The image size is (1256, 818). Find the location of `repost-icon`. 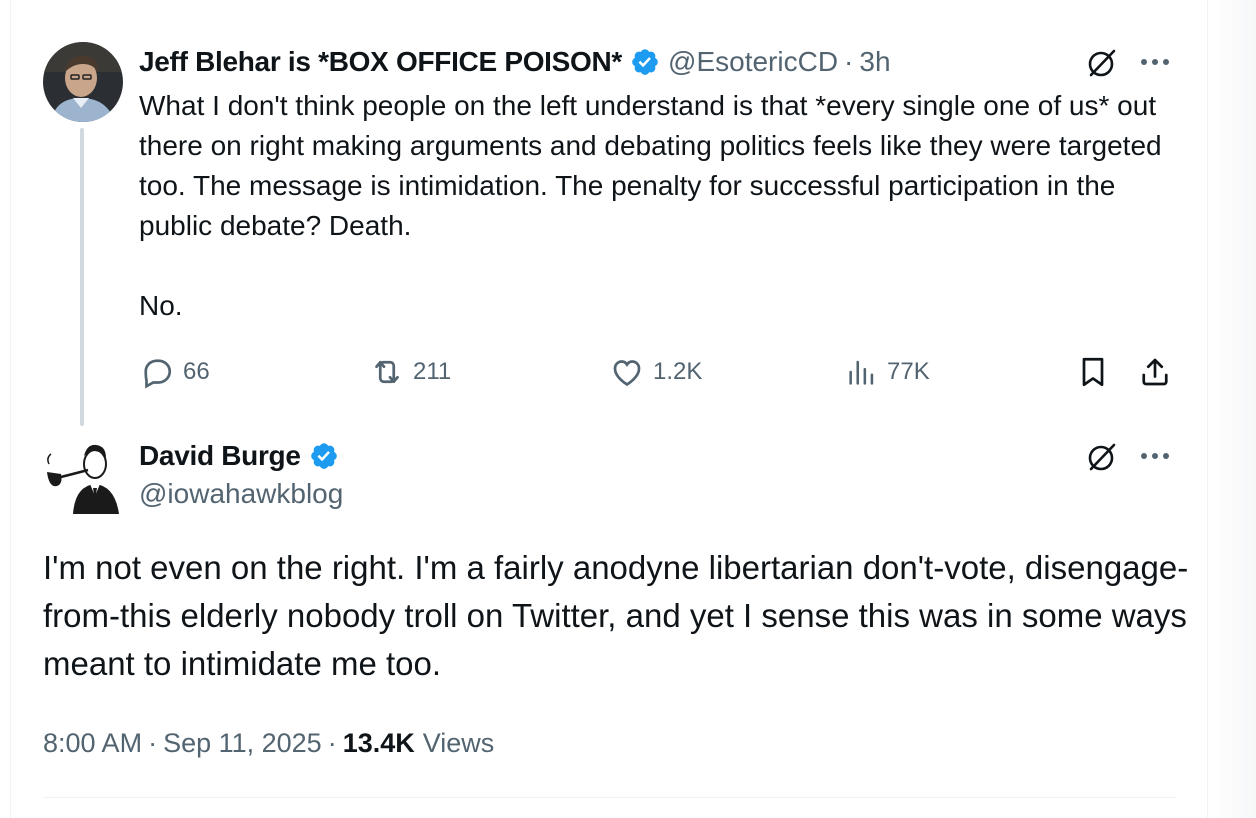

repost-icon is located at coordinates (387, 372).